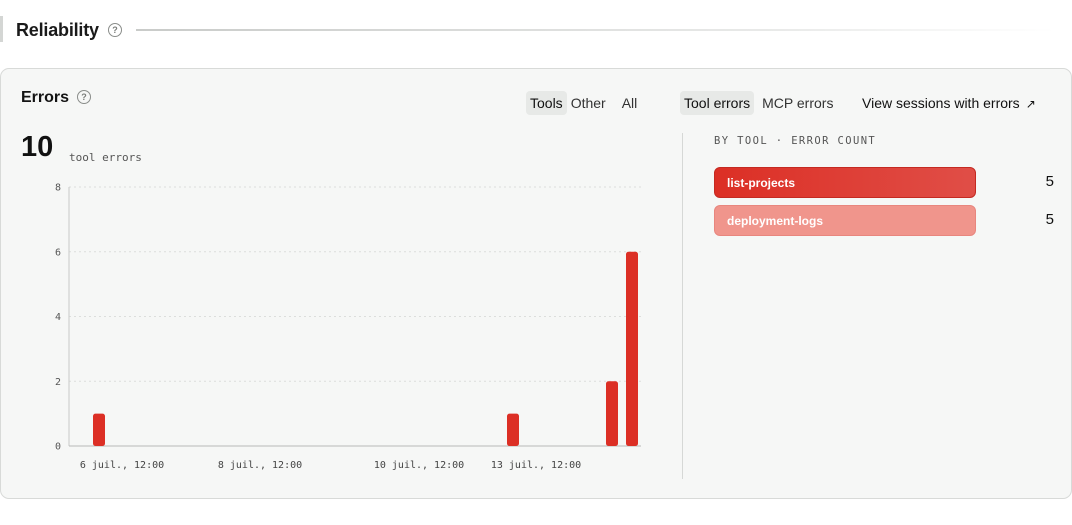 The height and width of the screenshot is (525, 1072). Describe the element at coordinates (761, 183) in the screenshot. I see `tool-name: list-projects` at that location.